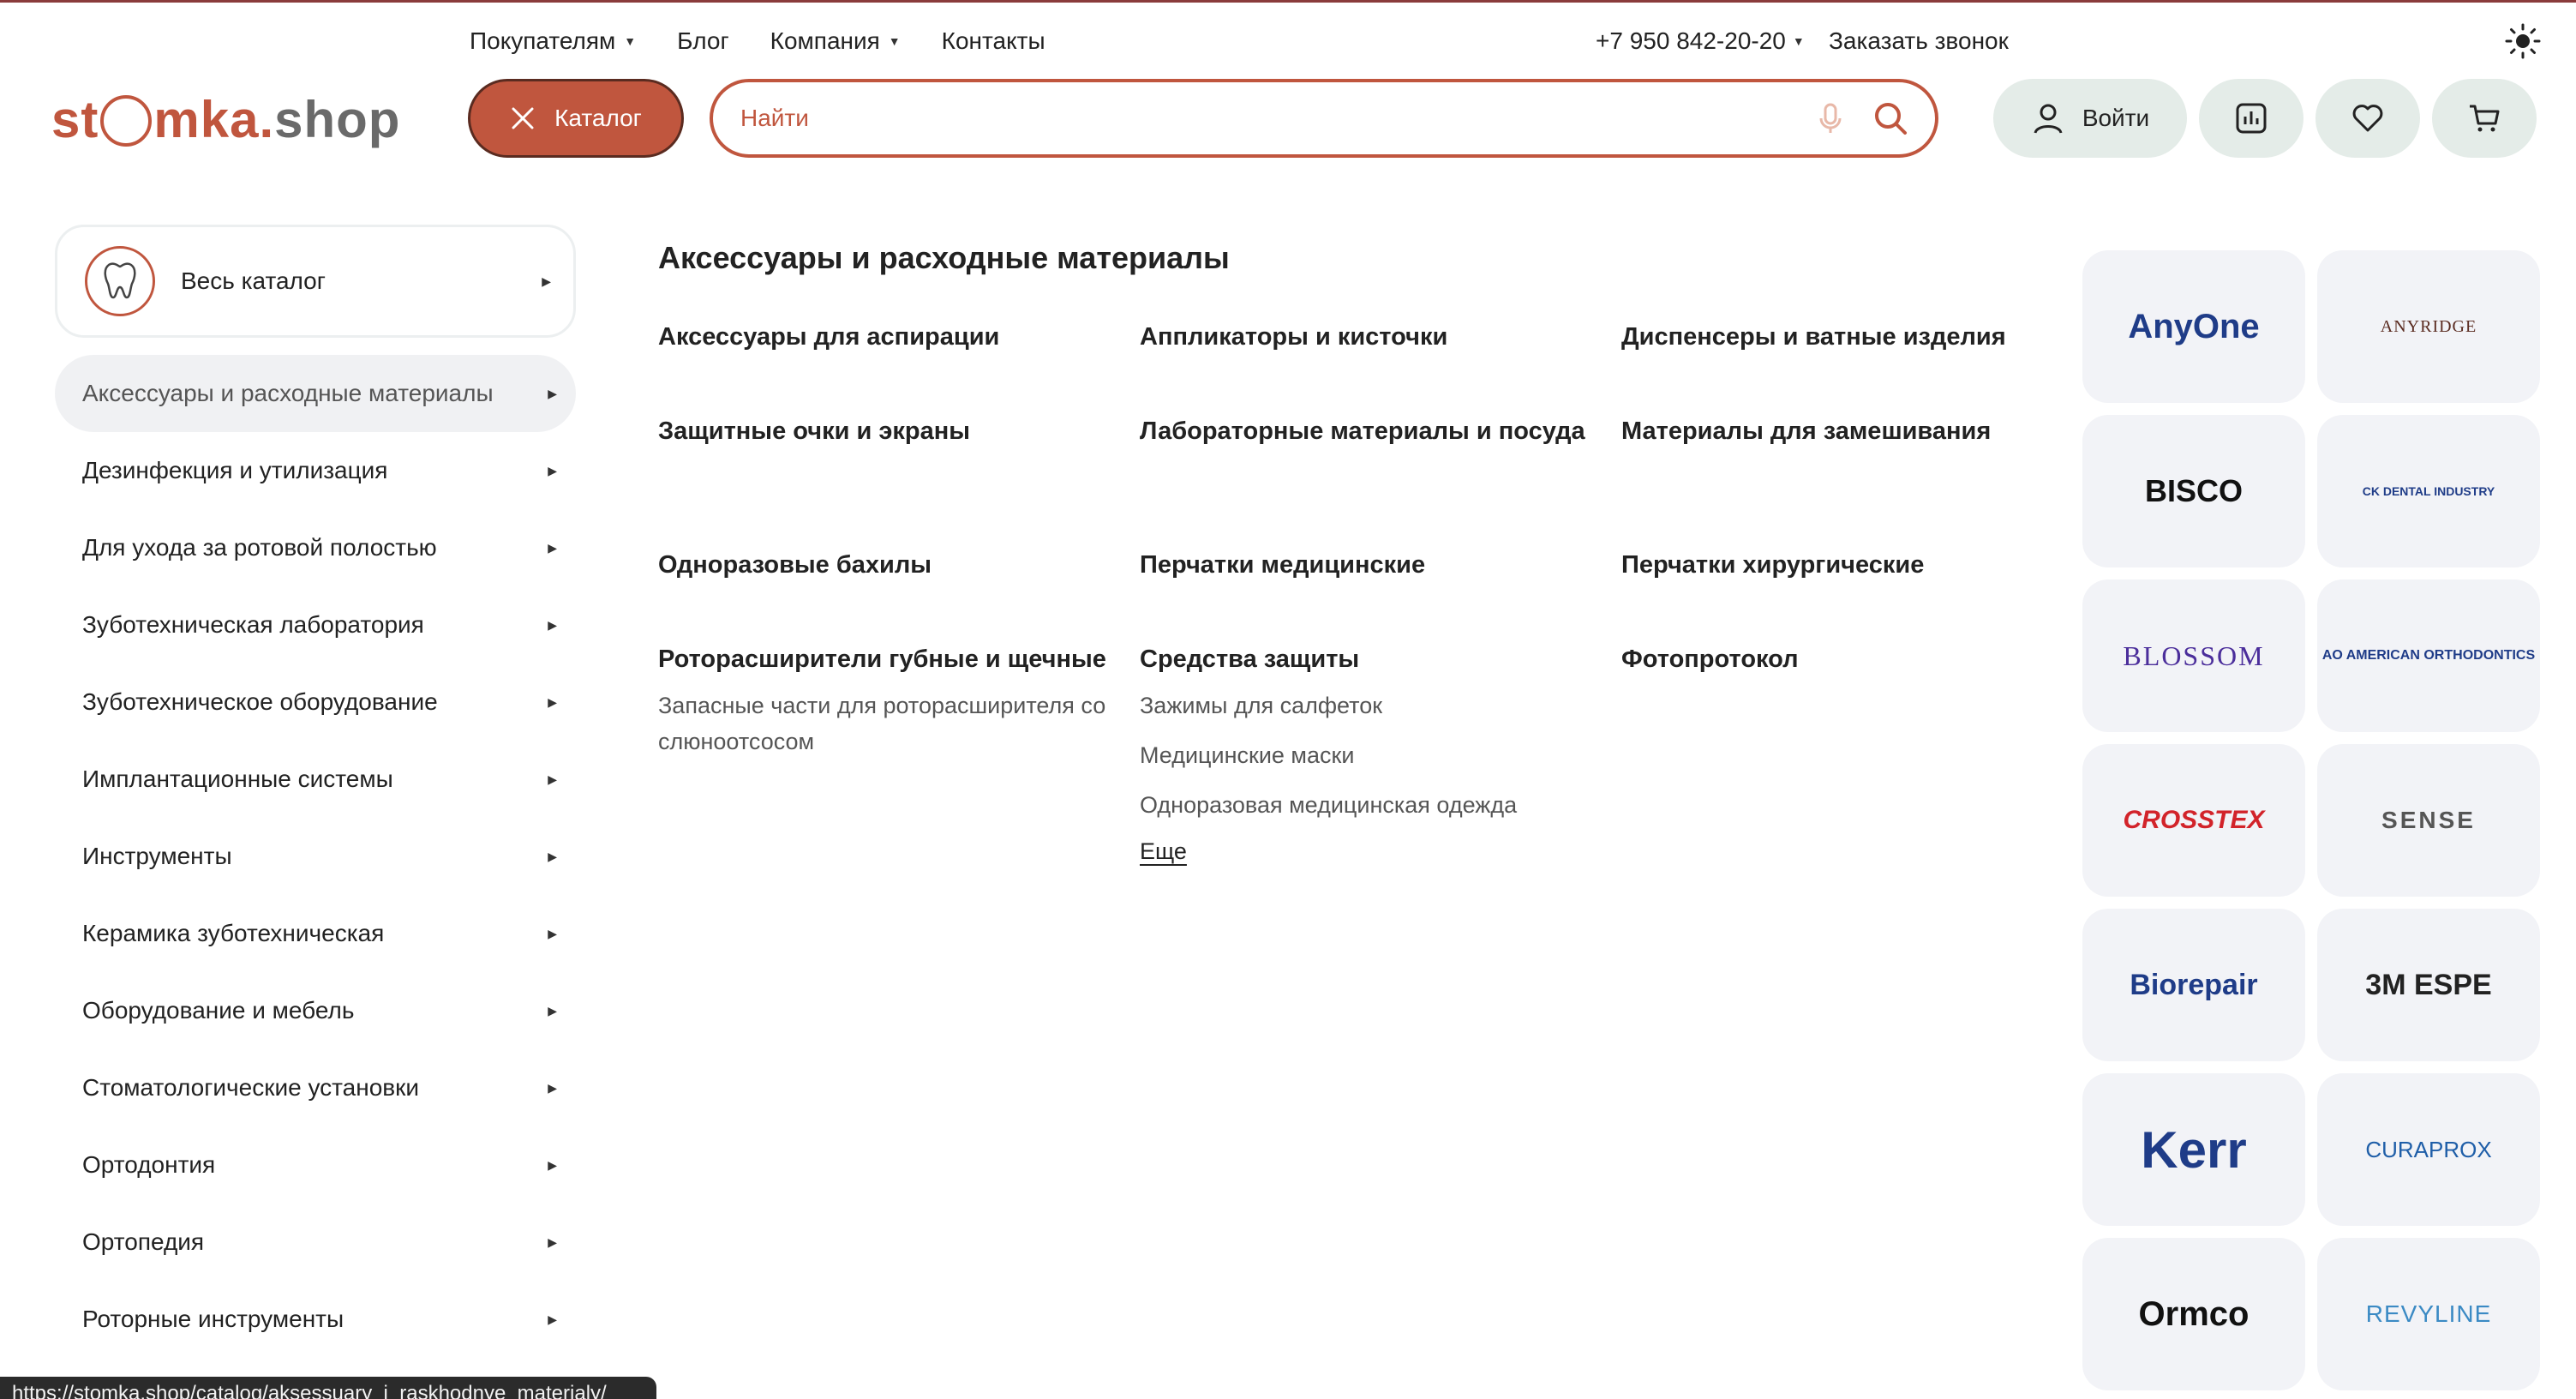  Describe the element at coordinates (1368, 565) in the screenshot. I see `subcategory-link: Перчатки медицинские` at that location.